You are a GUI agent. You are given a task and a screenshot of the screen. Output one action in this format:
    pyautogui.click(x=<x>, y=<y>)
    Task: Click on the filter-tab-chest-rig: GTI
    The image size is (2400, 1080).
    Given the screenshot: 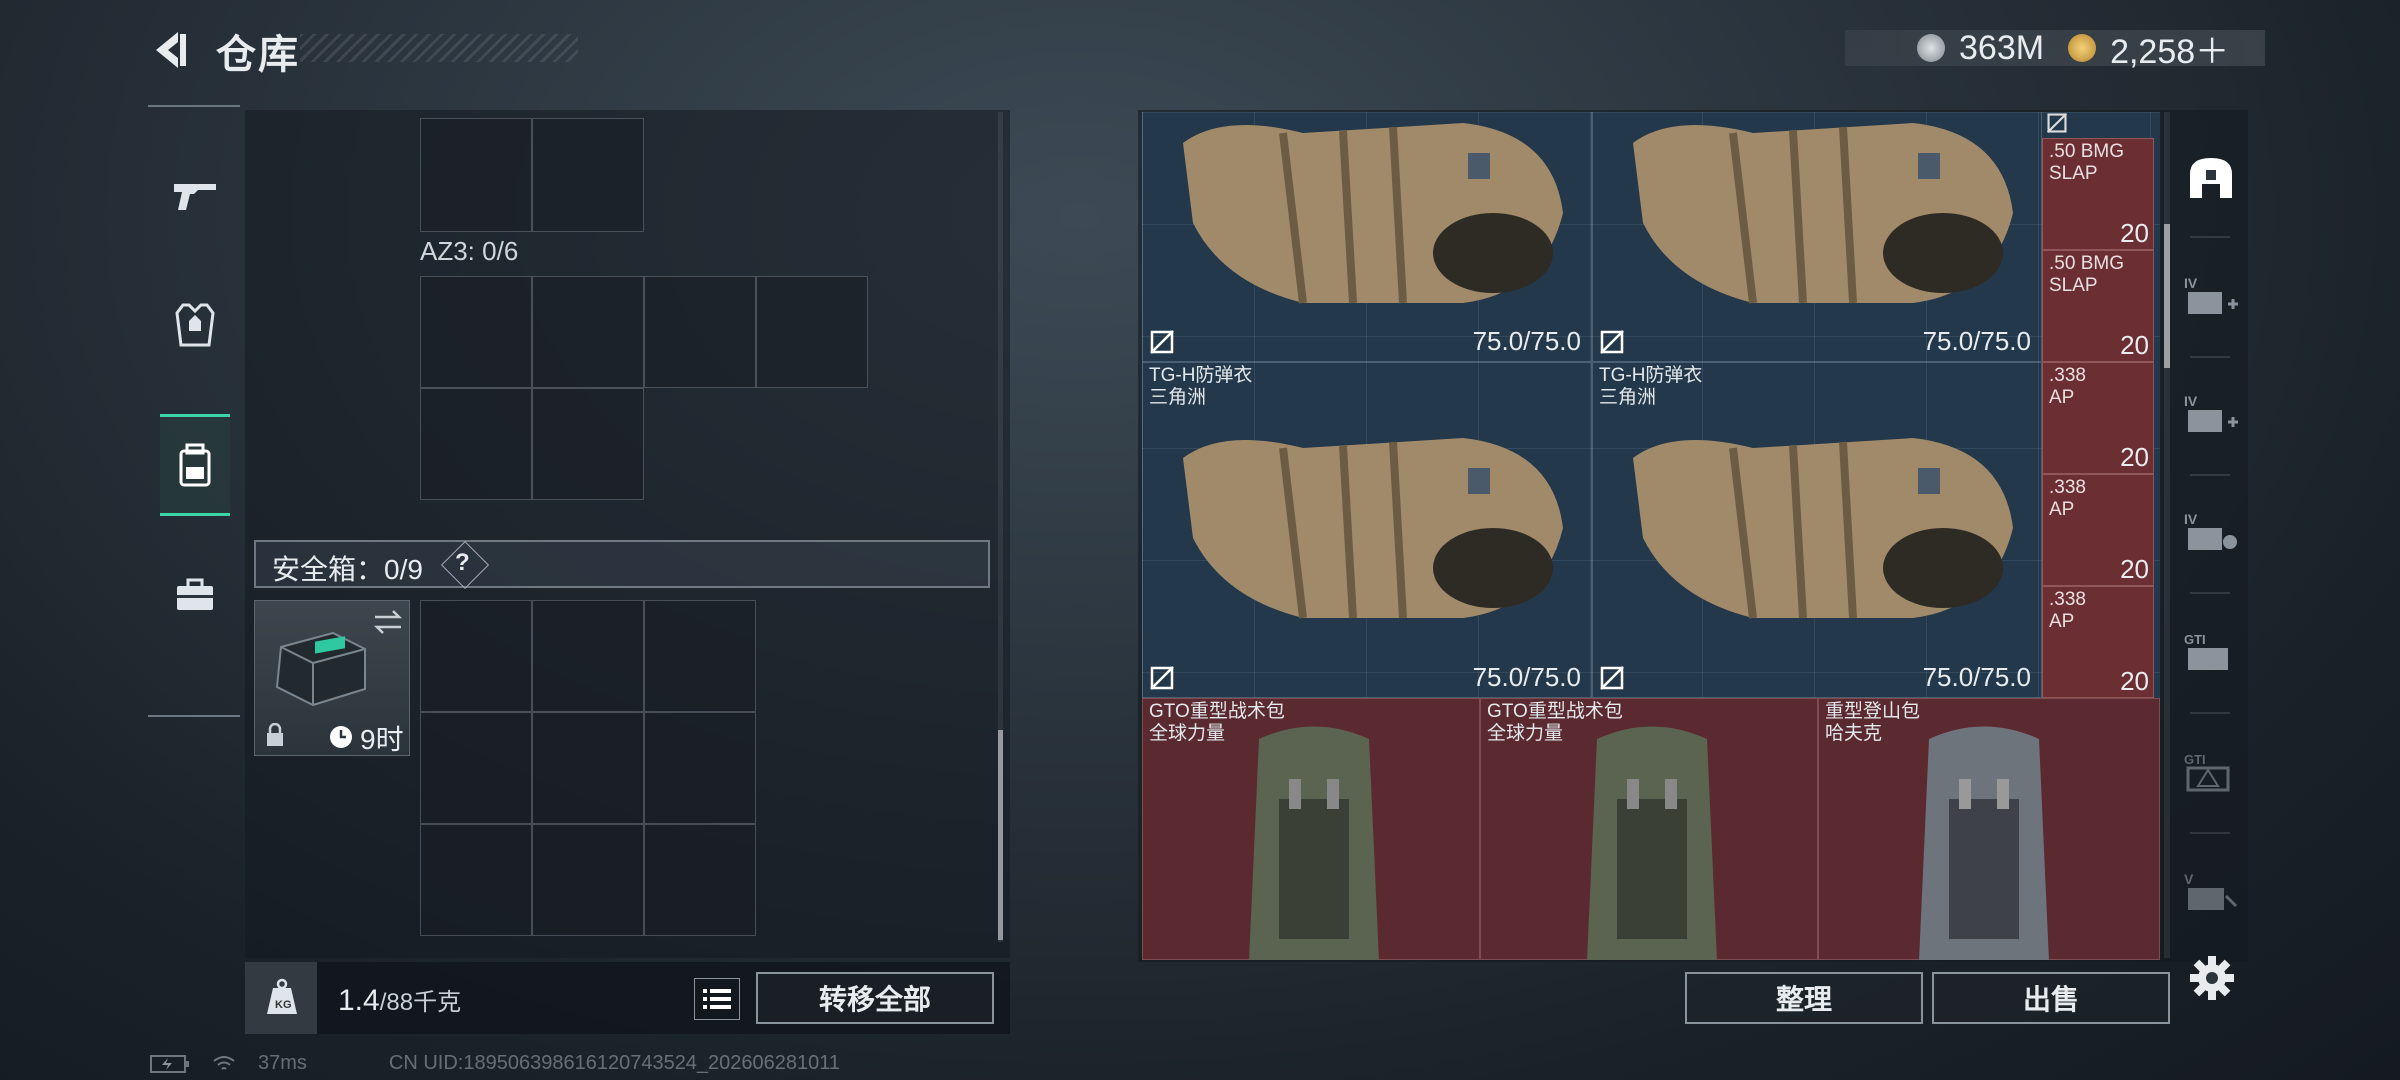 What is the action you would take?
    pyautogui.click(x=2211, y=653)
    